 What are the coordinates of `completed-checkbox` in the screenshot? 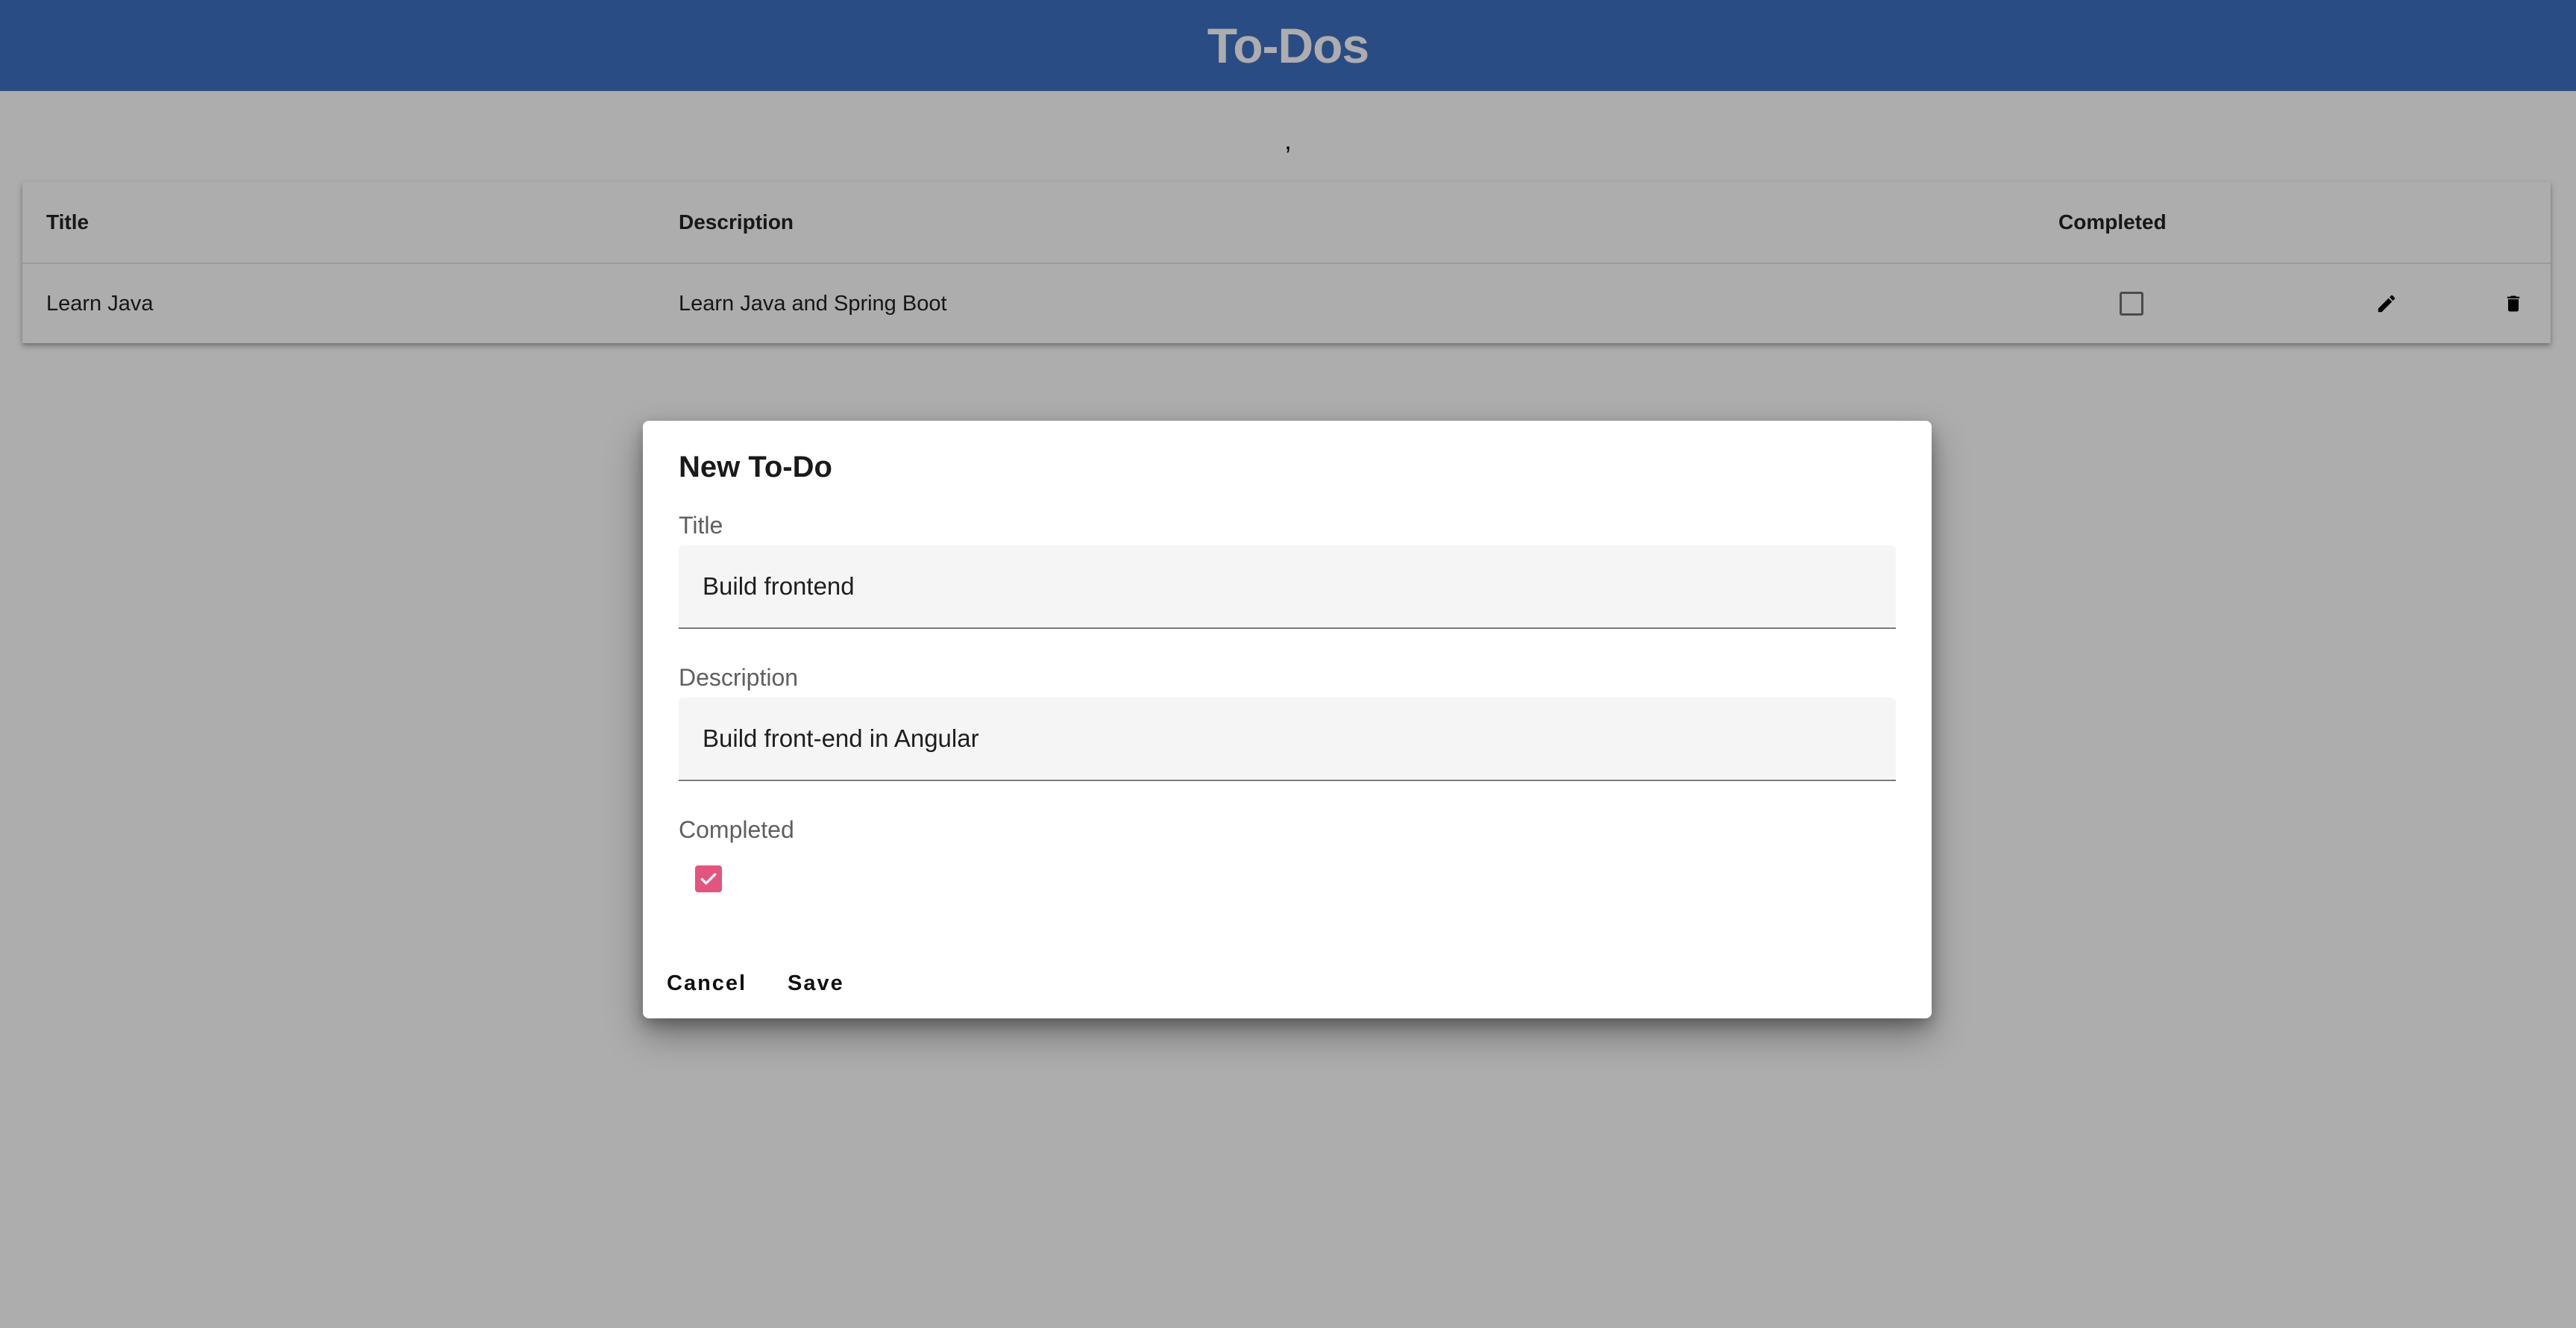 It's located at (709, 878).